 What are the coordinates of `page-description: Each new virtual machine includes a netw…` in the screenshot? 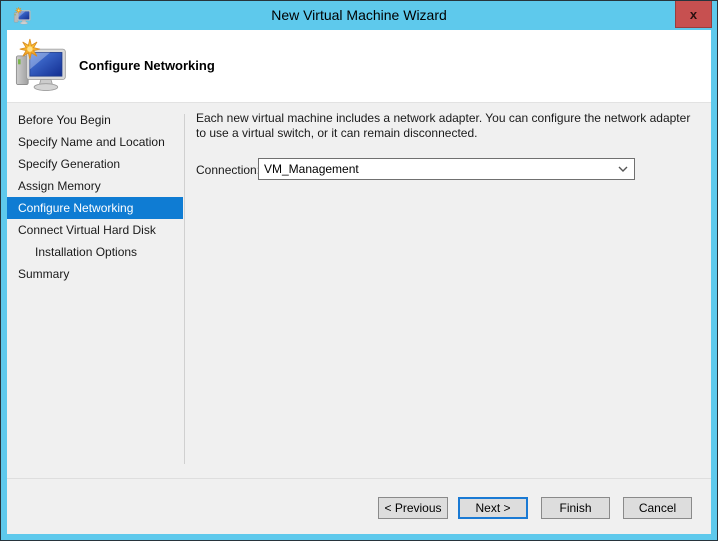 It's located at (443, 125).